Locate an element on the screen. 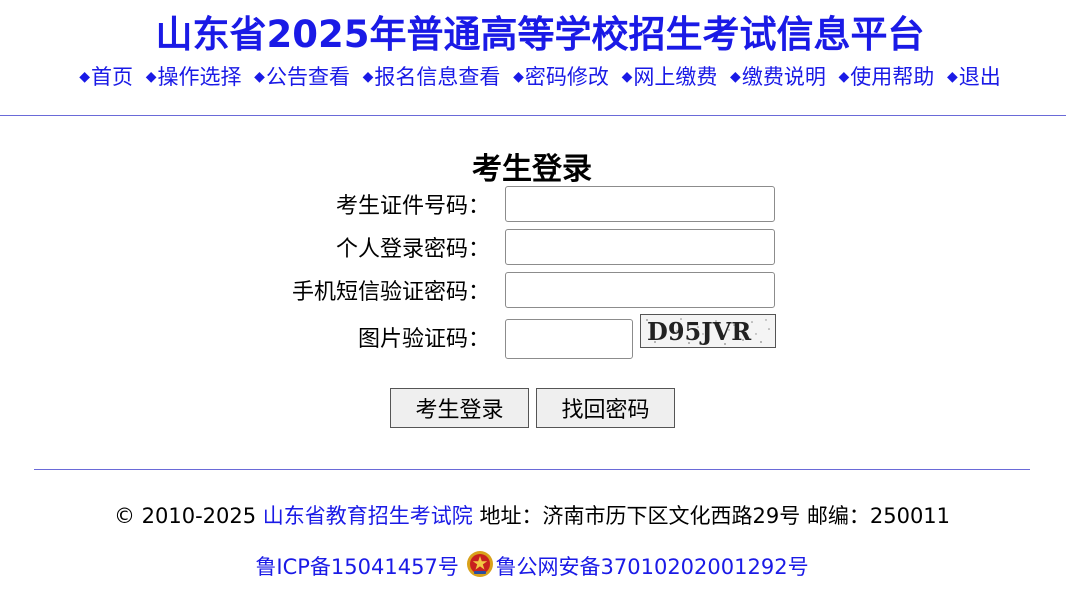  nav-payment-instructions: ◆缴费说明 is located at coordinates (778, 77).